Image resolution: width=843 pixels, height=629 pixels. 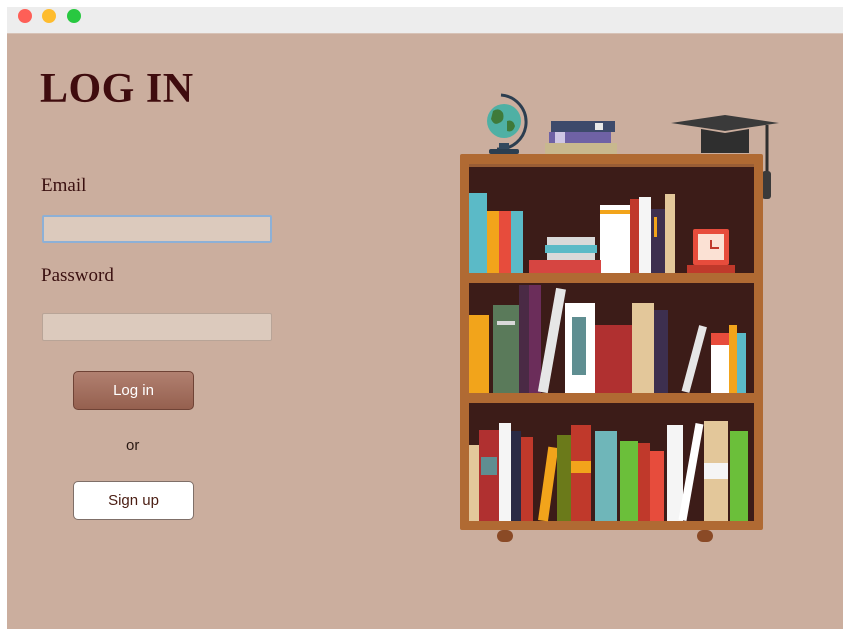 What do you see at coordinates (507, 123) in the screenshot?
I see `globe-icon` at bounding box center [507, 123].